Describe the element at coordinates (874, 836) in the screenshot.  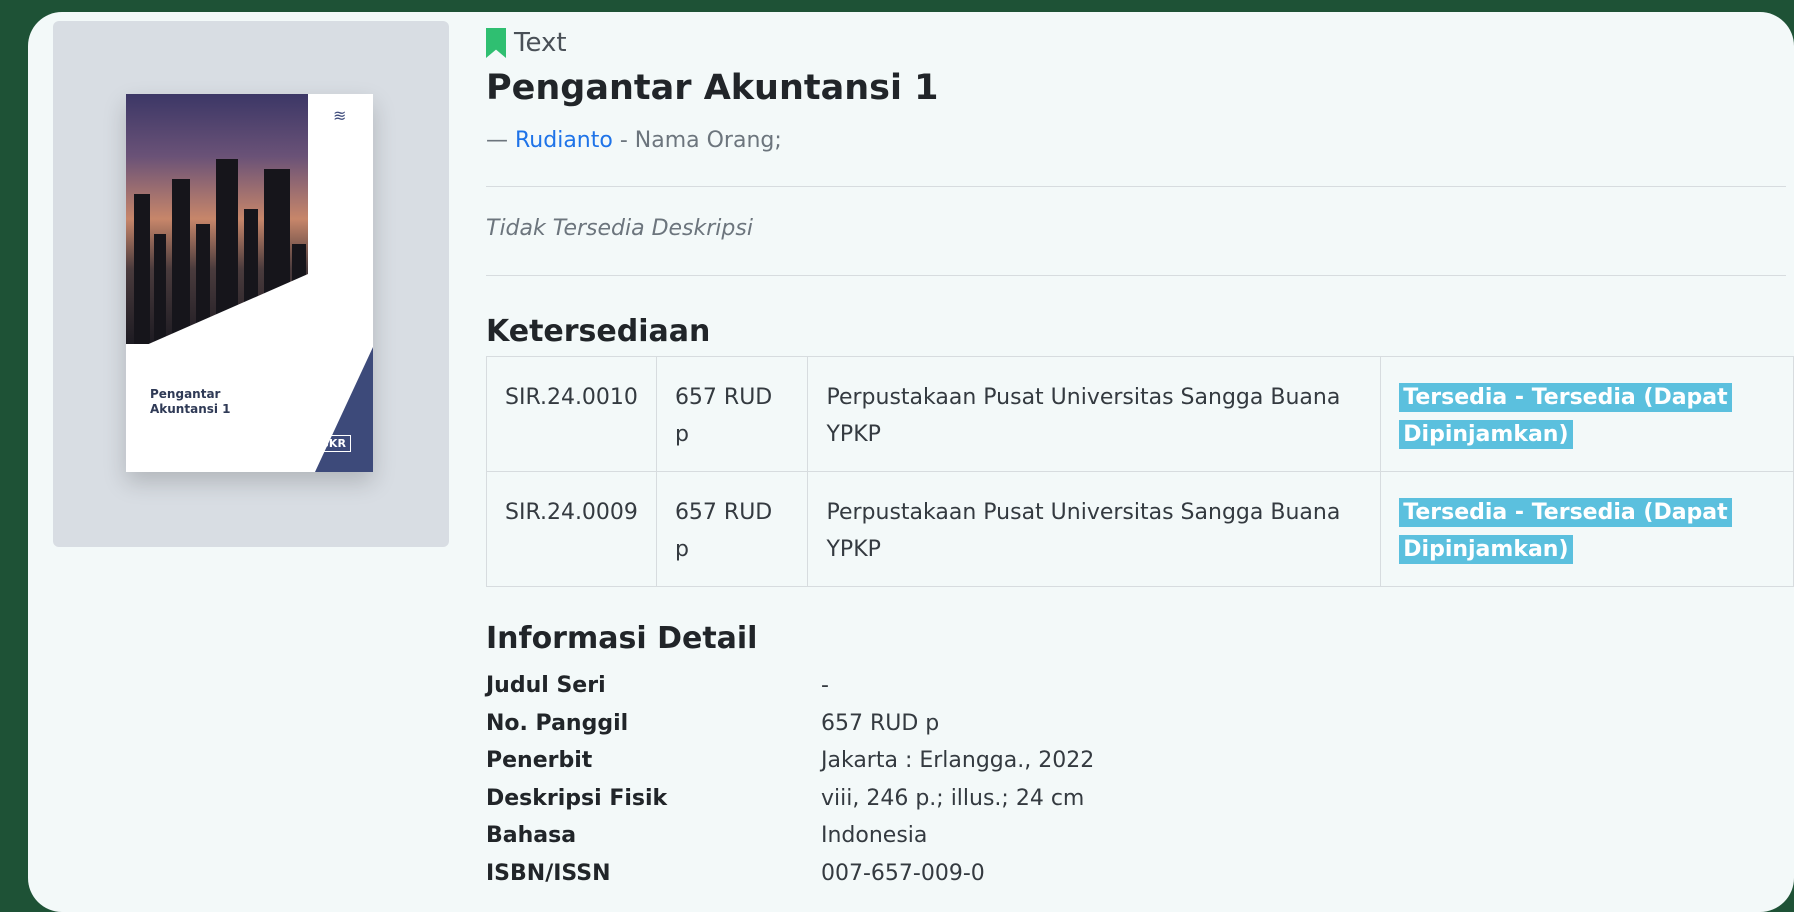
I see `detail-value: Indonesia` at that location.